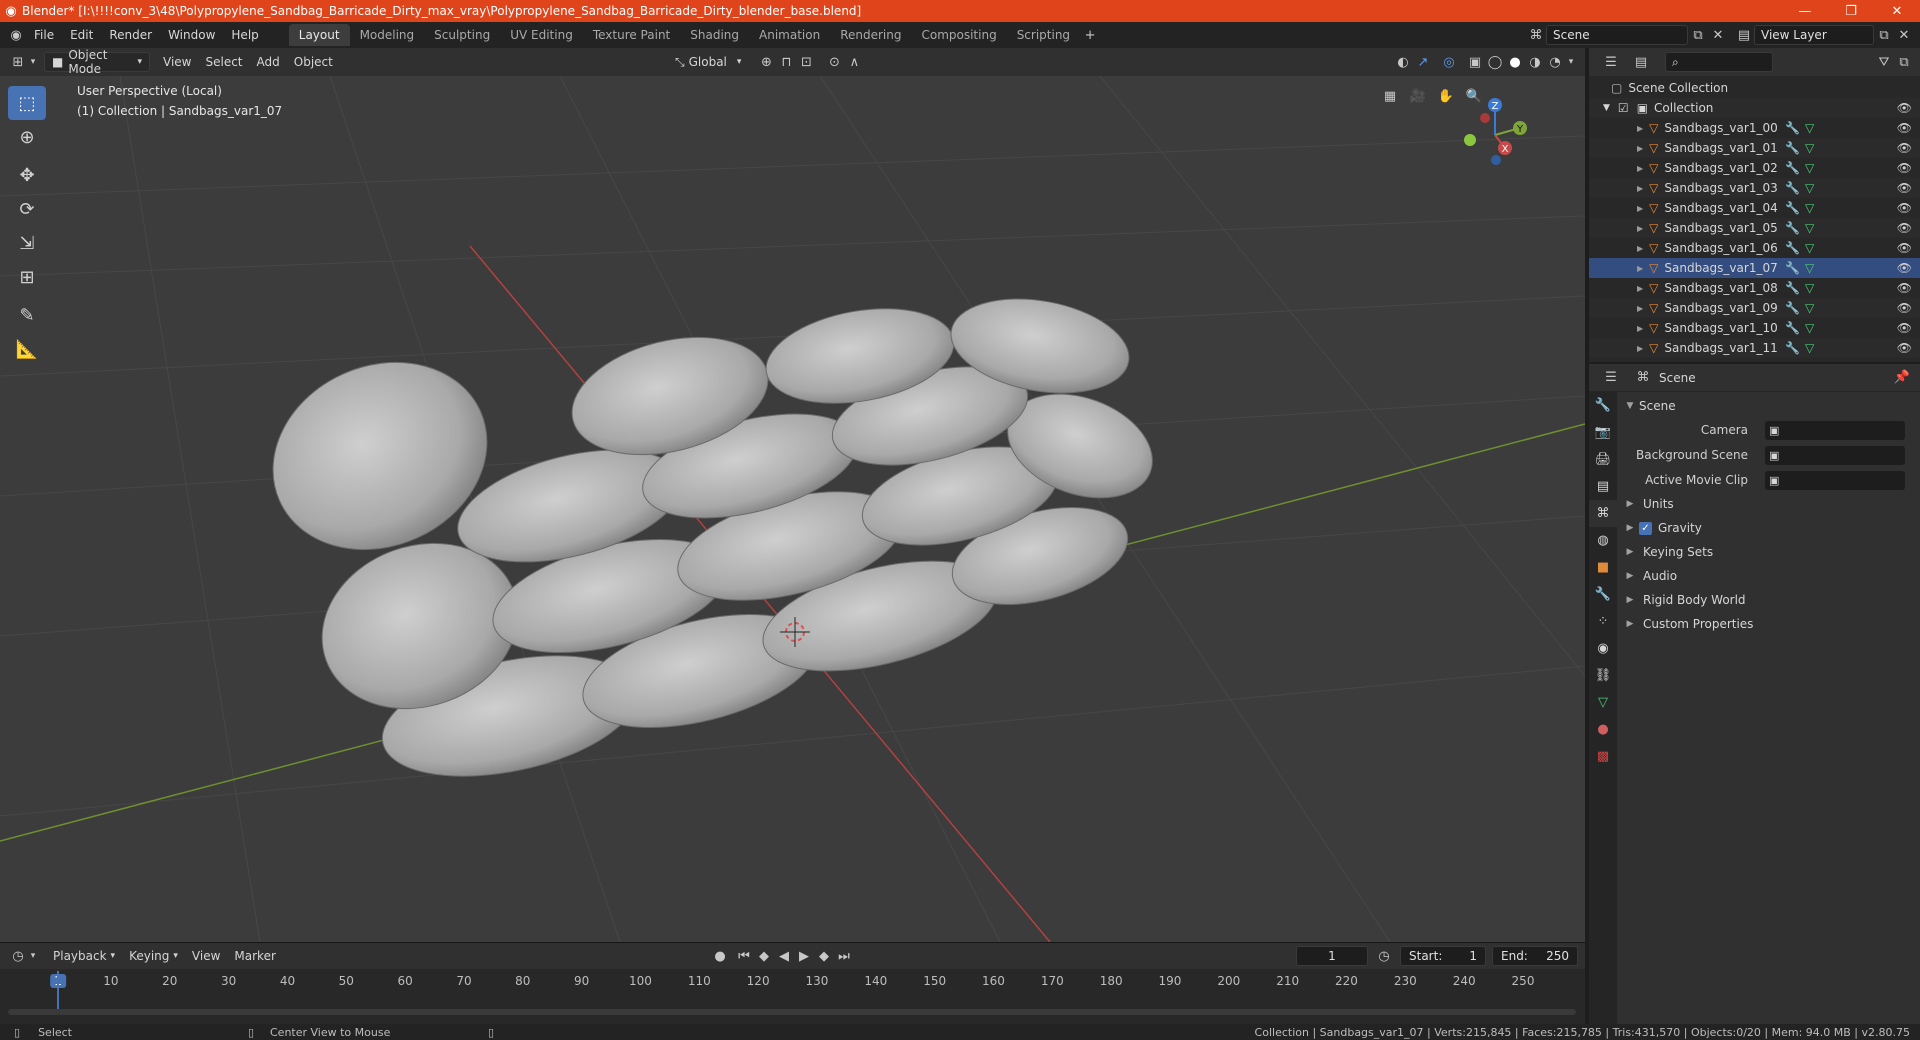 This screenshot has width=1920, height=1040. Describe the element at coordinates (708, 62) in the screenshot. I see `orientation-selector: ⤡ Global ▾` at that location.